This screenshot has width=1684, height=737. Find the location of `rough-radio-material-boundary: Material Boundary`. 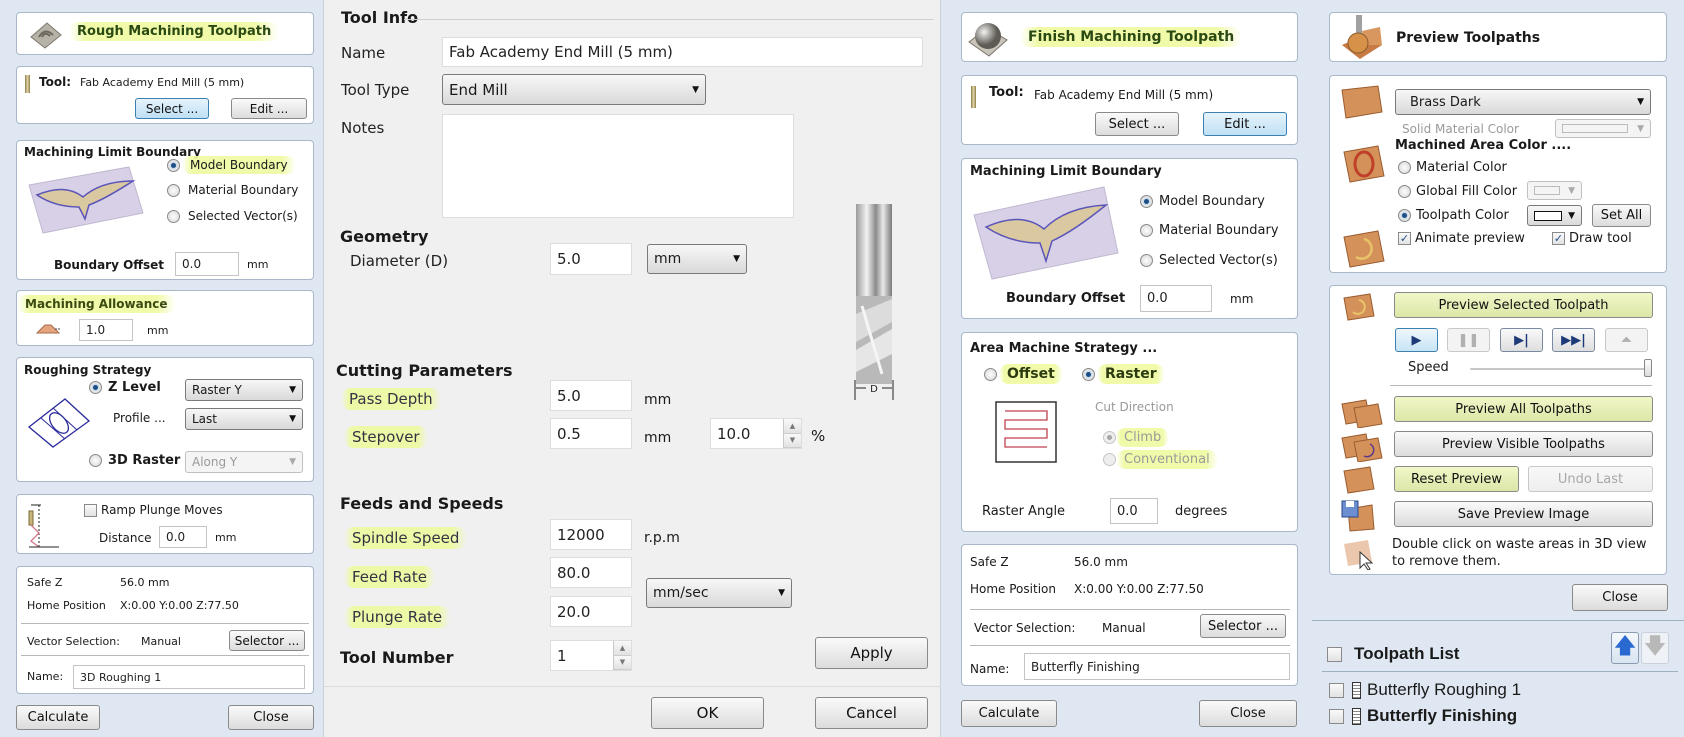

rough-radio-material-boundary: Material Boundary is located at coordinates (232, 190).